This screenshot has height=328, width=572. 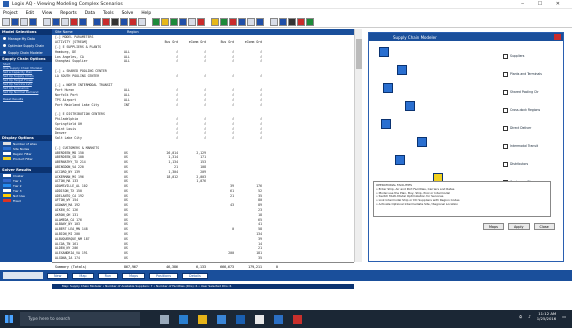 I want to click on sort-icon, so click(x=142, y=22).